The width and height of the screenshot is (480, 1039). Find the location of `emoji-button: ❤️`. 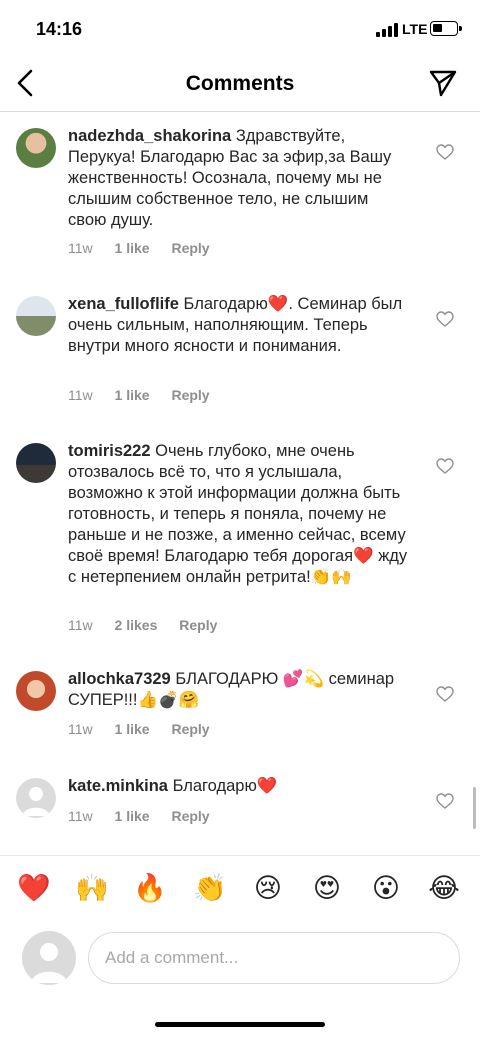

emoji-button: ❤️ is located at coordinates (34, 888).